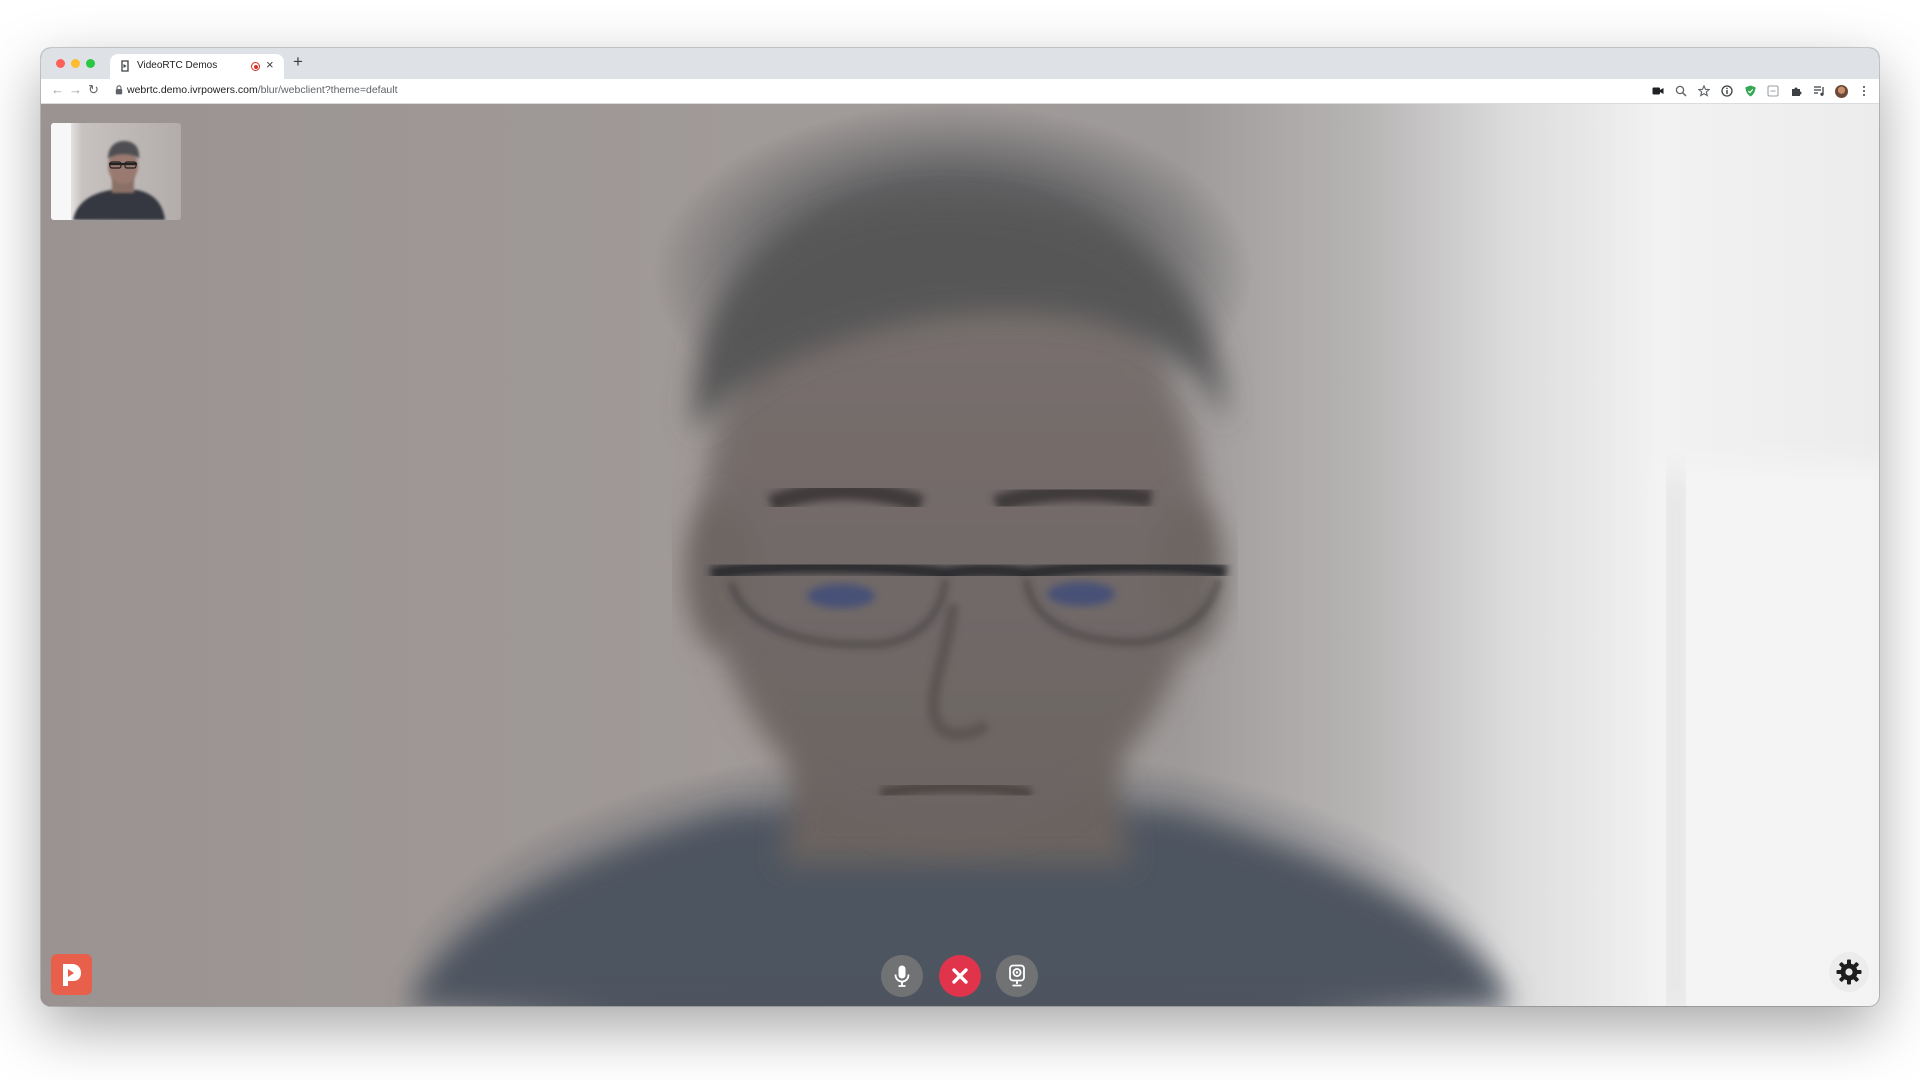 Image resolution: width=1920 pixels, height=1080 pixels. I want to click on reload-button: ↻, so click(93, 90).